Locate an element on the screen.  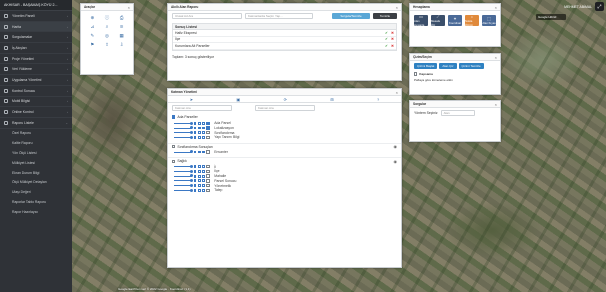
layer-row: Yapı Tanımı Bilgi is located at coordinates (284, 137).